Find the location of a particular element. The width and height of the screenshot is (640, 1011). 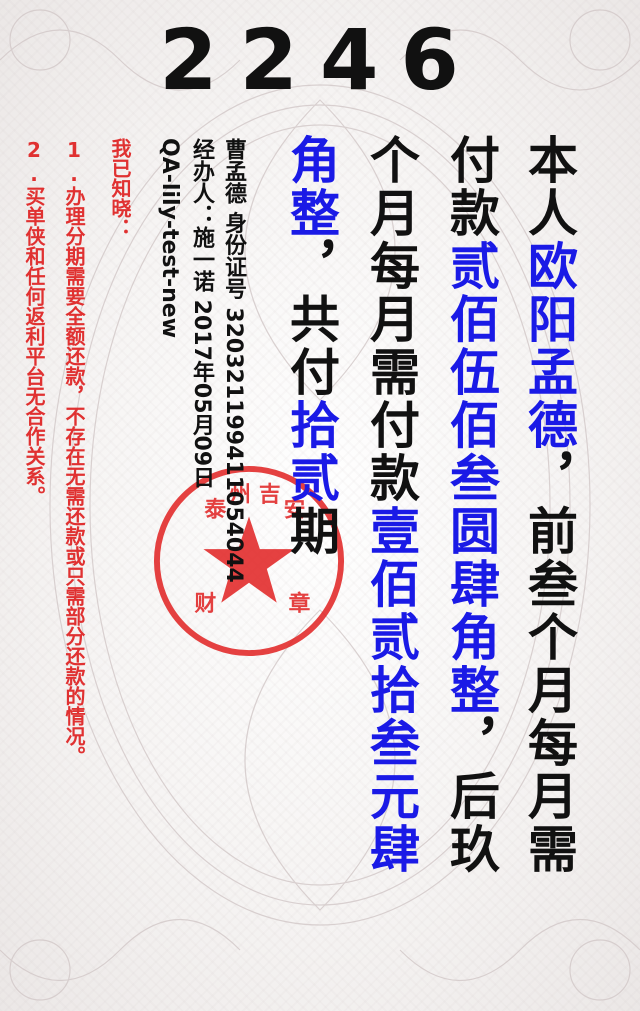

notes-title: 我已知晓： is located at coordinates (120, 188).